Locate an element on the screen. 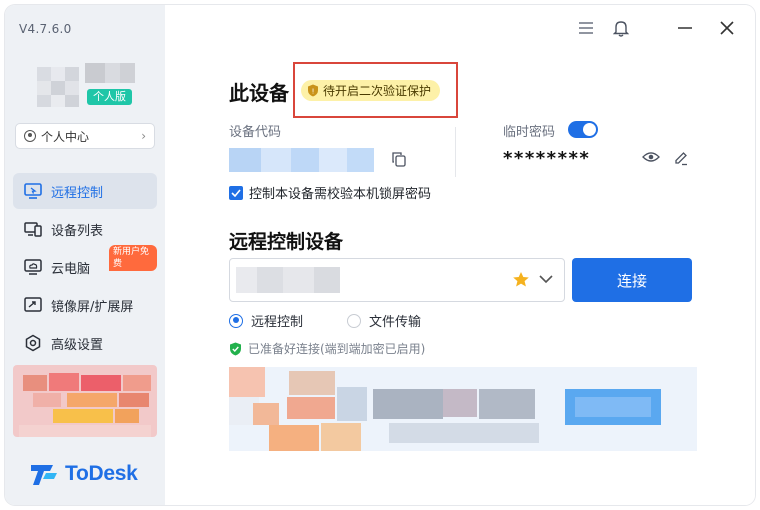 The width and height of the screenshot is (760, 510). menu-icon is located at coordinates (586, 28).